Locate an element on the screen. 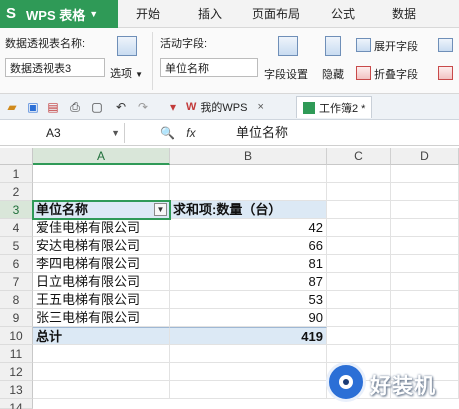 Image resolution: width=459 pixels, height=409 pixels. menu-insert: 插入 is located at coordinates (210, 14).